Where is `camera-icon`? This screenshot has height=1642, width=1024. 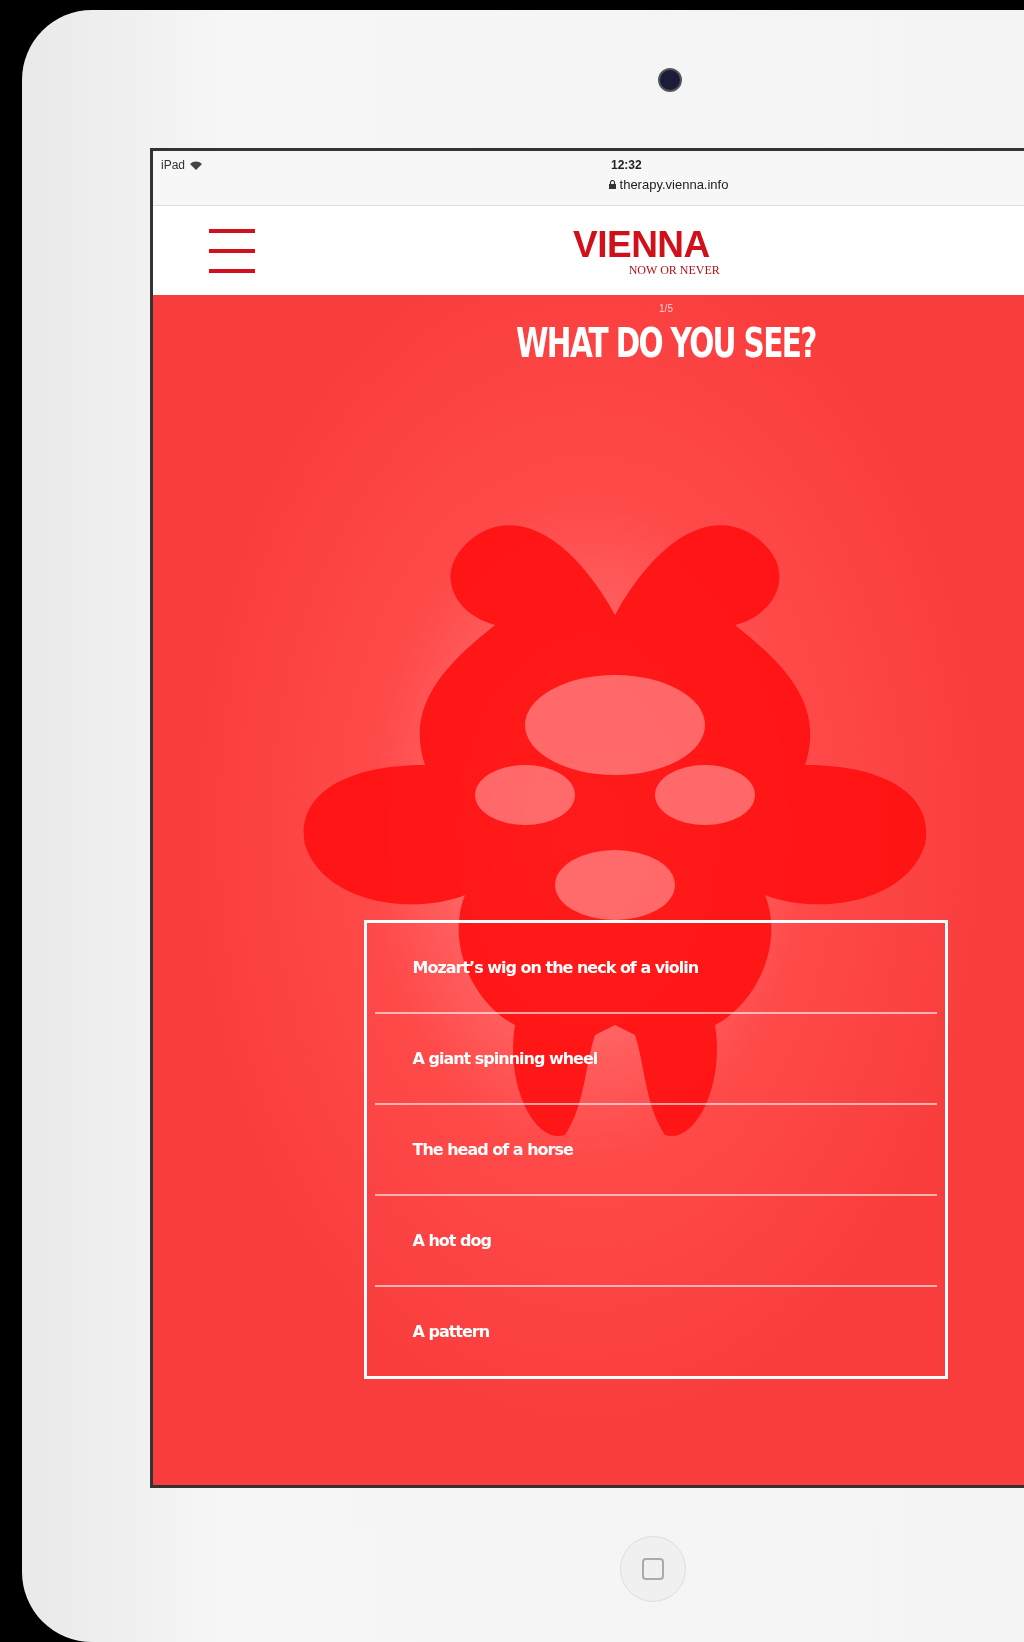 camera-icon is located at coordinates (670, 80).